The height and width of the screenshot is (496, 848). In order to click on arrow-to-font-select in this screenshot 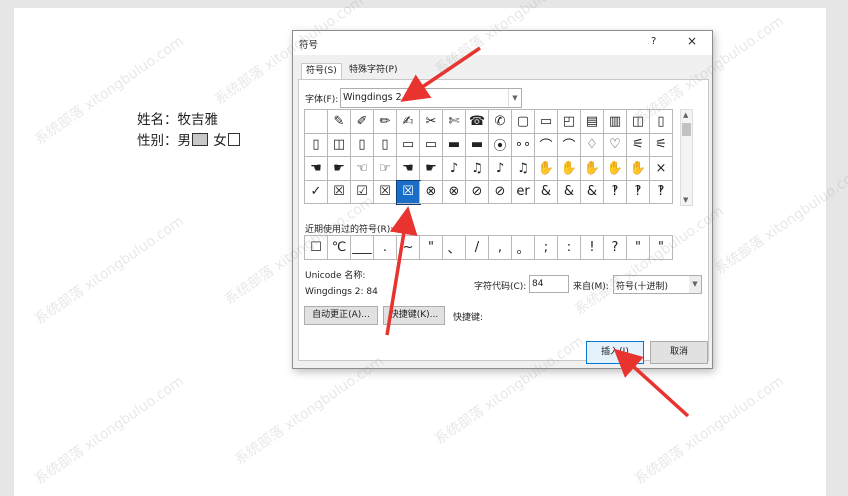, I will do `click(440, 74)`.